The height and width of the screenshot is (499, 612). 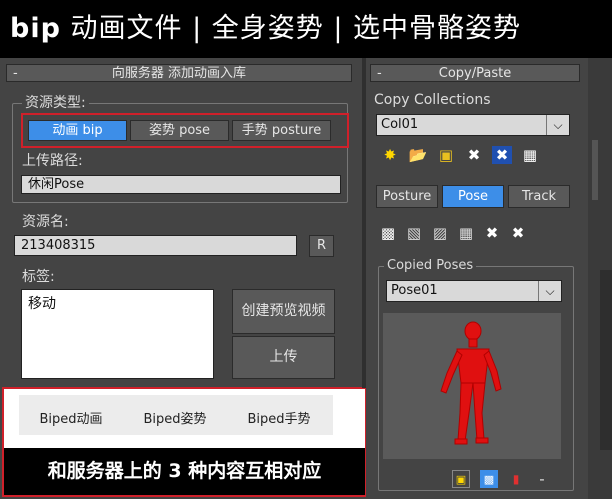 I want to click on type-button-posture: 手势 posture, so click(x=281, y=130).